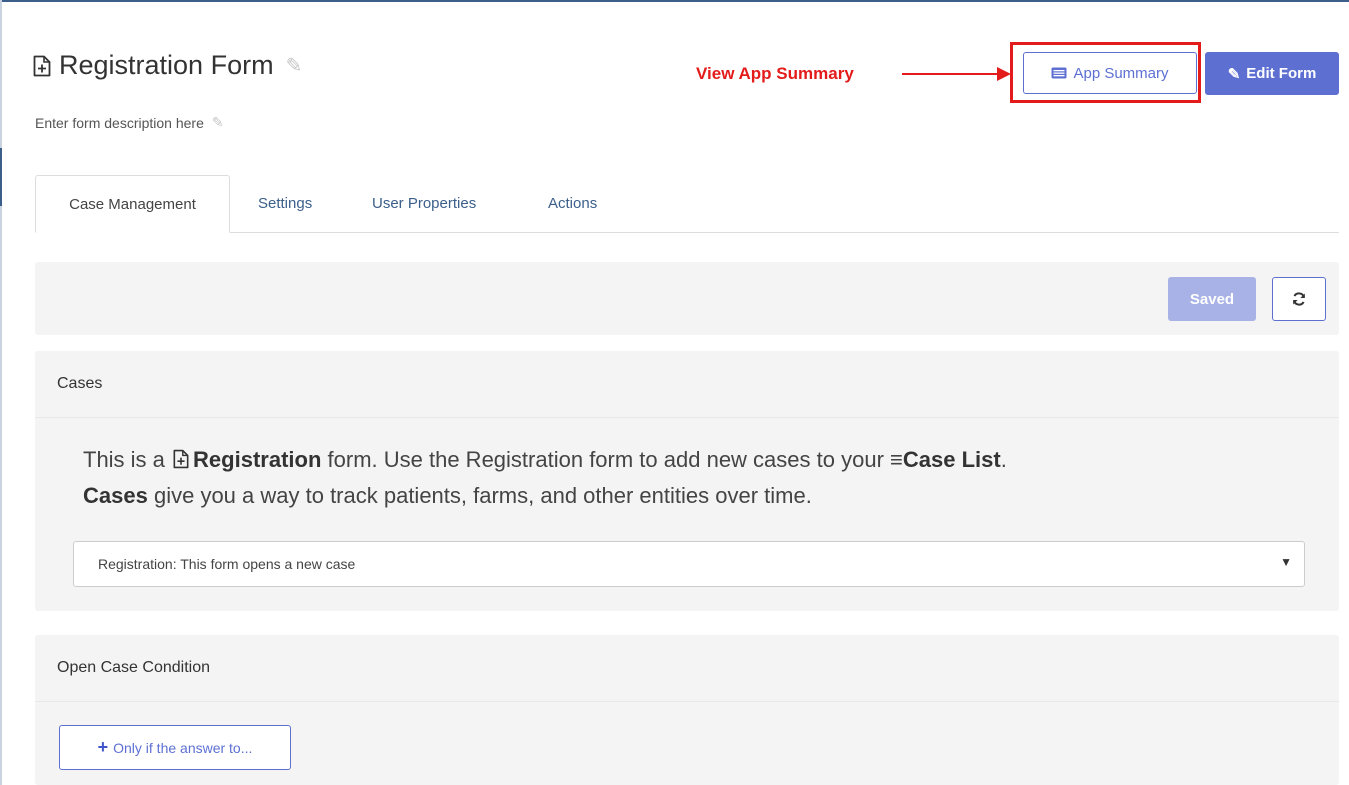 This screenshot has height=785, width=1349. What do you see at coordinates (1, 392) in the screenshot?
I see `window-left-border` at bounding box center [1, 392].